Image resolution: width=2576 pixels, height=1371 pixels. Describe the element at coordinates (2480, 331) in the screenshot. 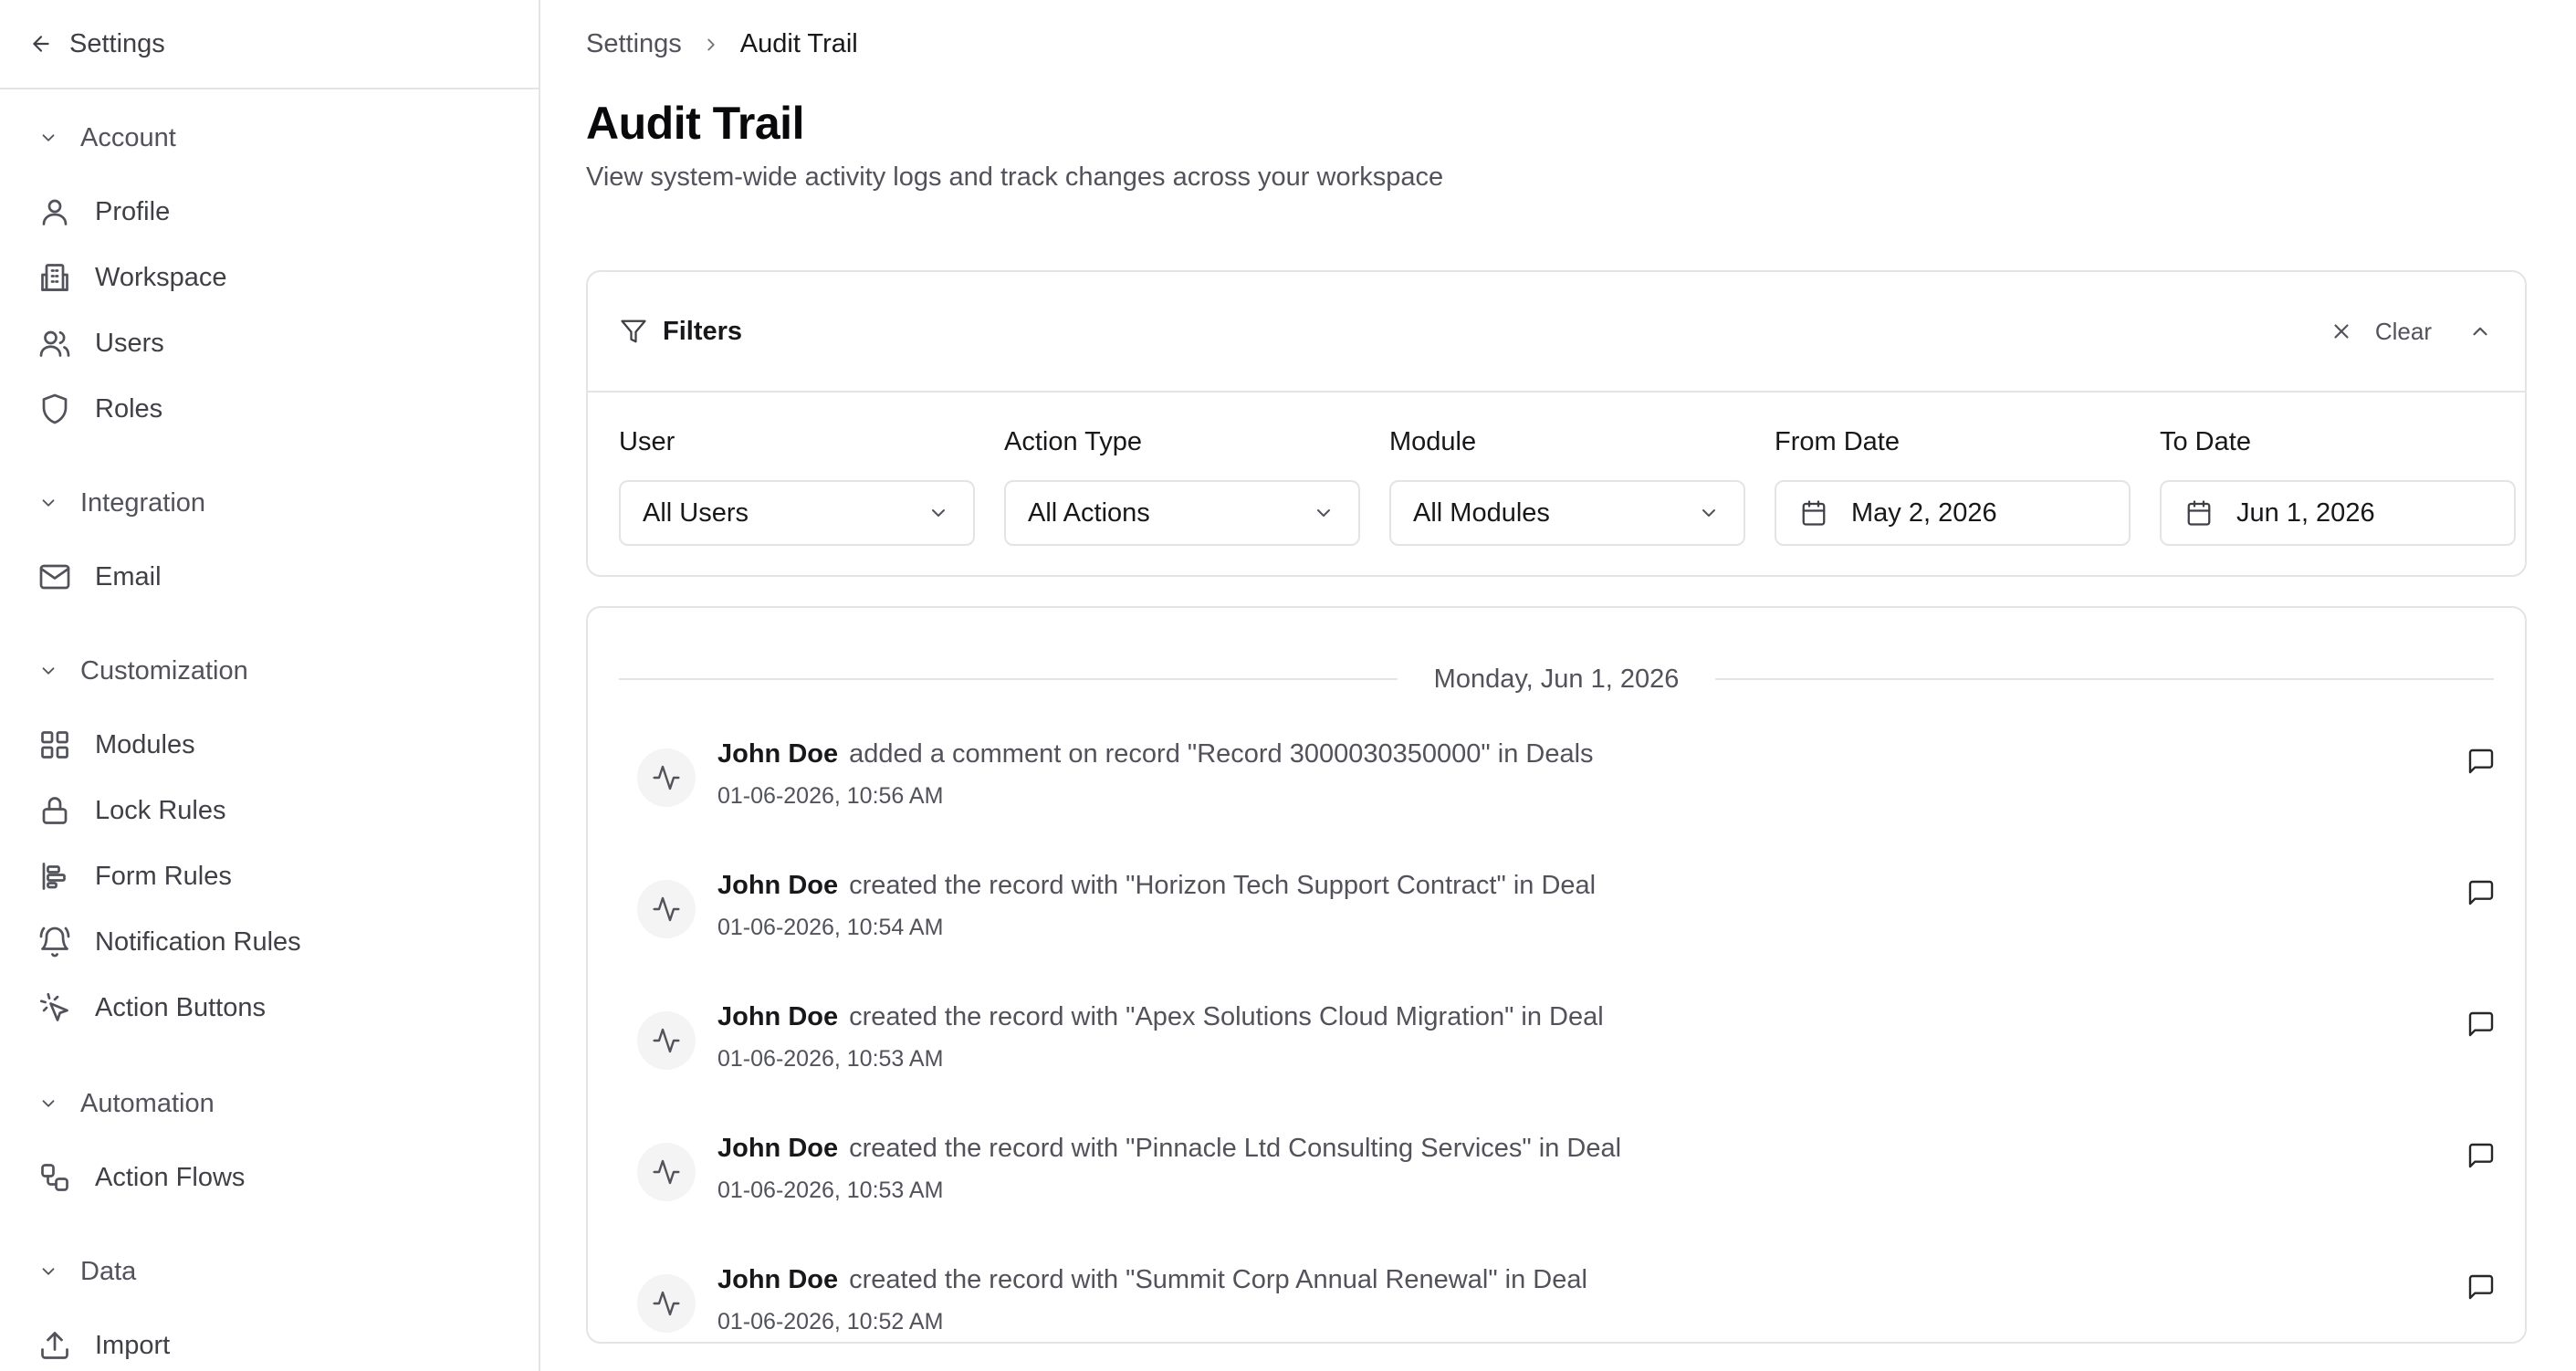

I see `chevron-up-icon` at that location.